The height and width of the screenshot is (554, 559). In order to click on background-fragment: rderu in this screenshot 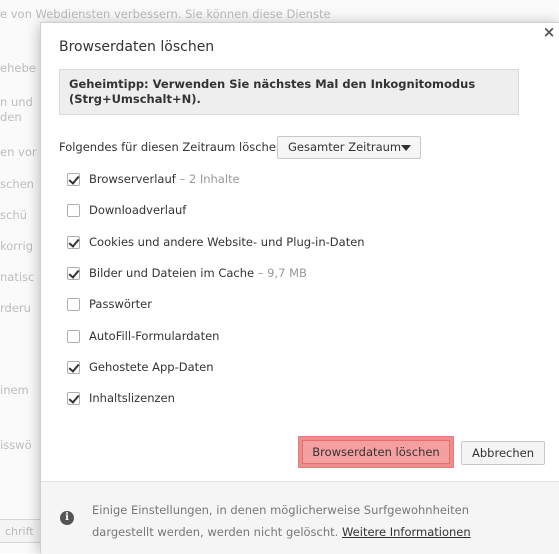, I will do `click(15, 308)`.